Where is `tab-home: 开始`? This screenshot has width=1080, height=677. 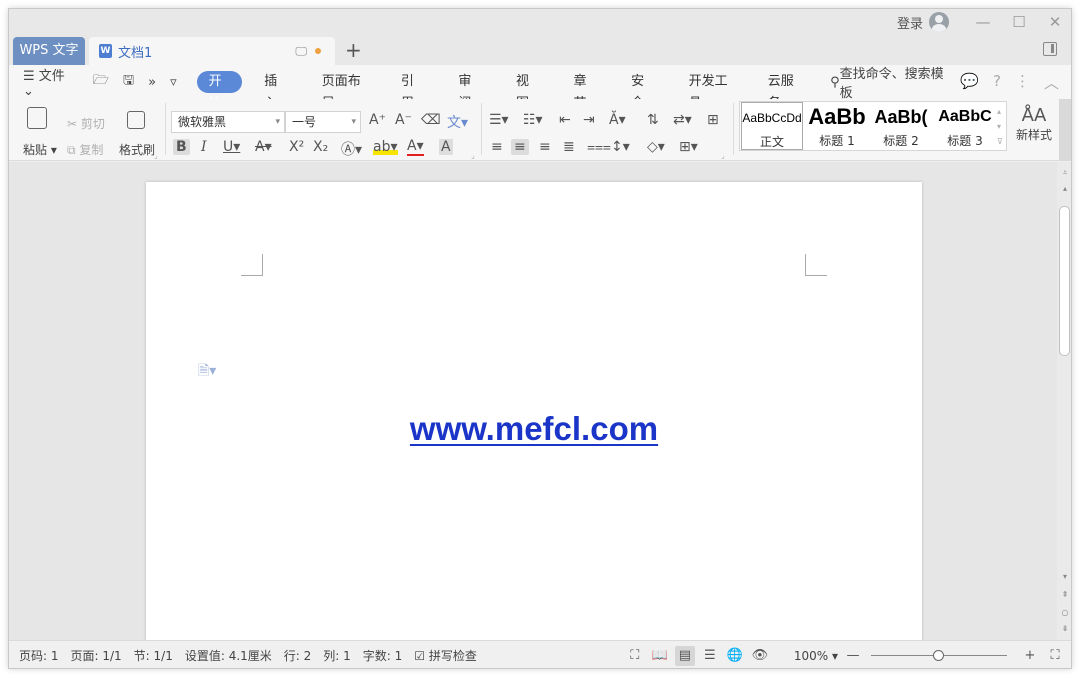 tab-home: 开始 is located at coordinates (219, 91).